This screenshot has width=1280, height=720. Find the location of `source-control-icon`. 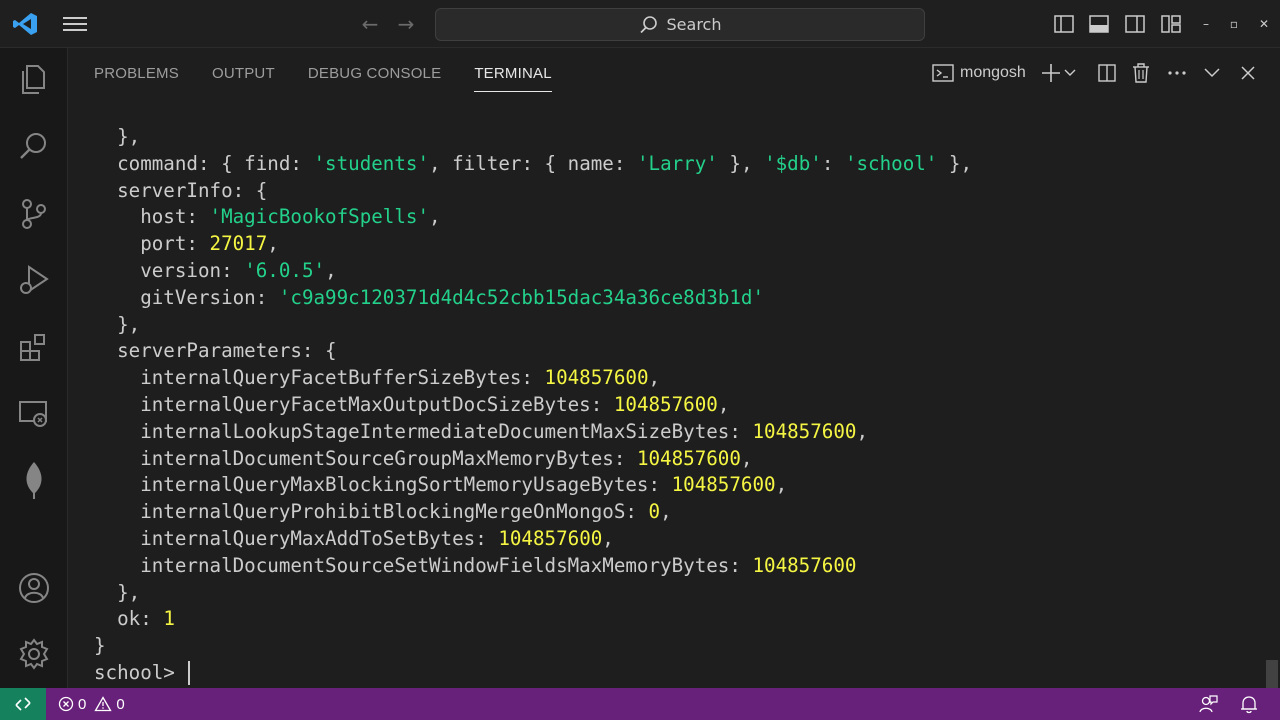

source-control-icon is located at coordinates (34, 214).